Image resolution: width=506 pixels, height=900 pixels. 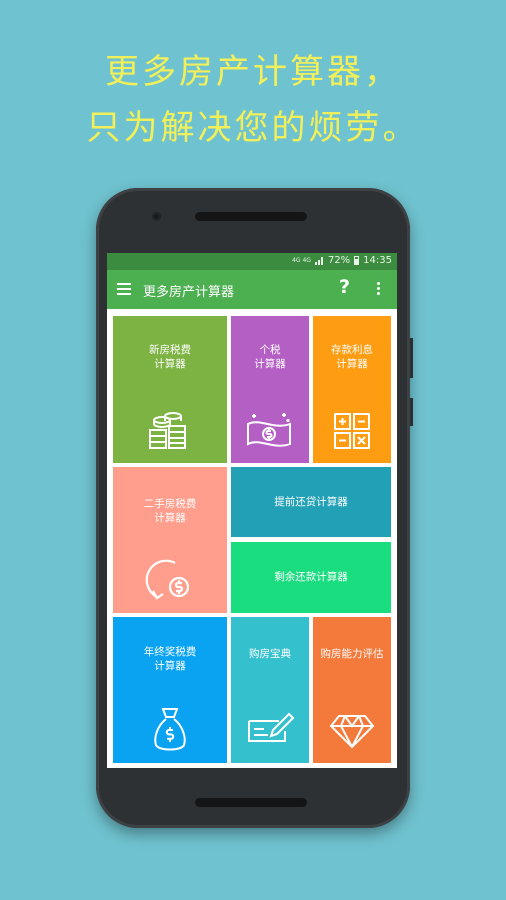 I want to click on promo-headline-line1: 更多房产计算器，, so click(x=253, y=72).